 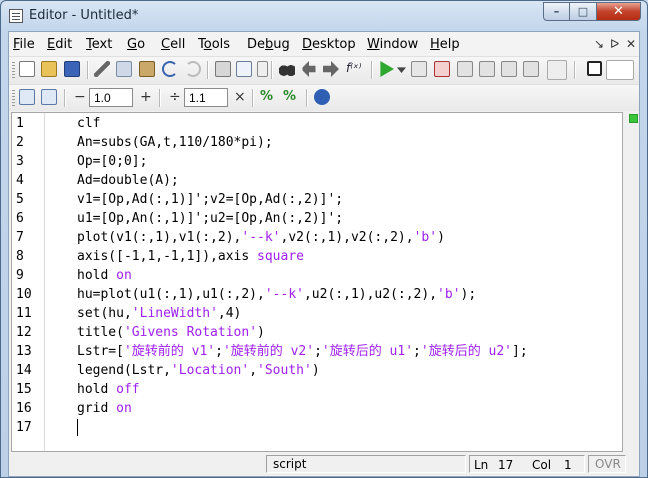 I want to click on line-number: 17, so click(x=24, y=427).